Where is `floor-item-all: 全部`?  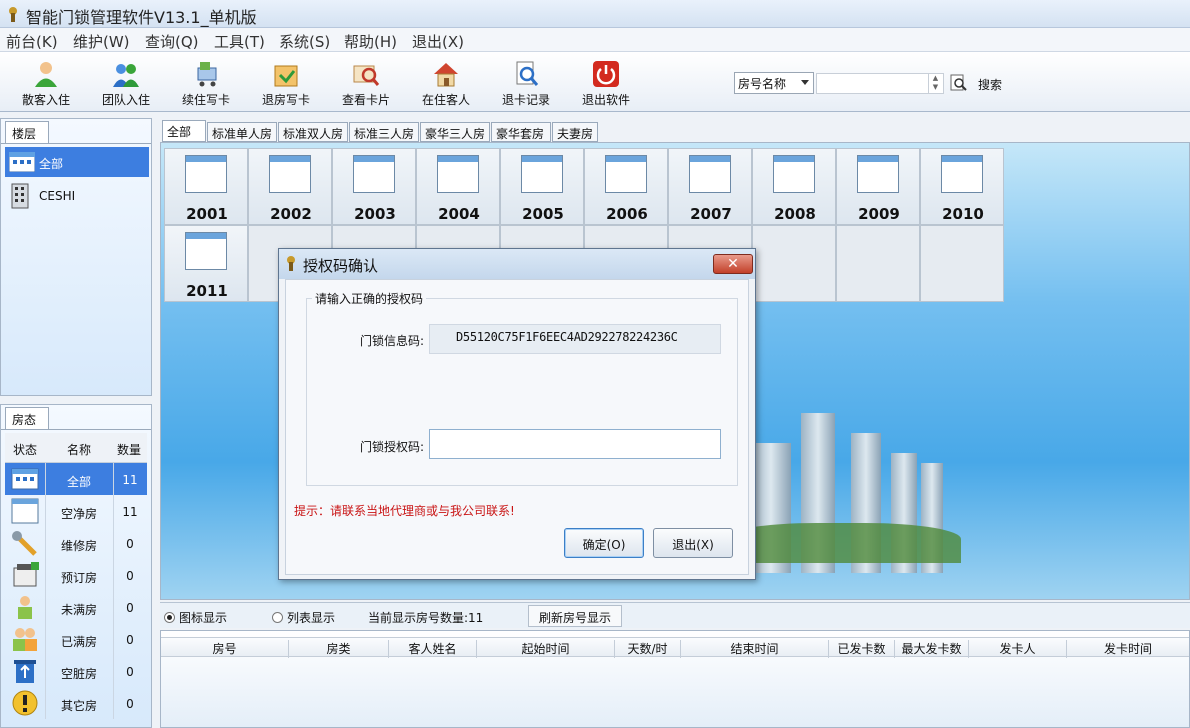 floor-item-all: 全部 is located at coordinates (77, 162).